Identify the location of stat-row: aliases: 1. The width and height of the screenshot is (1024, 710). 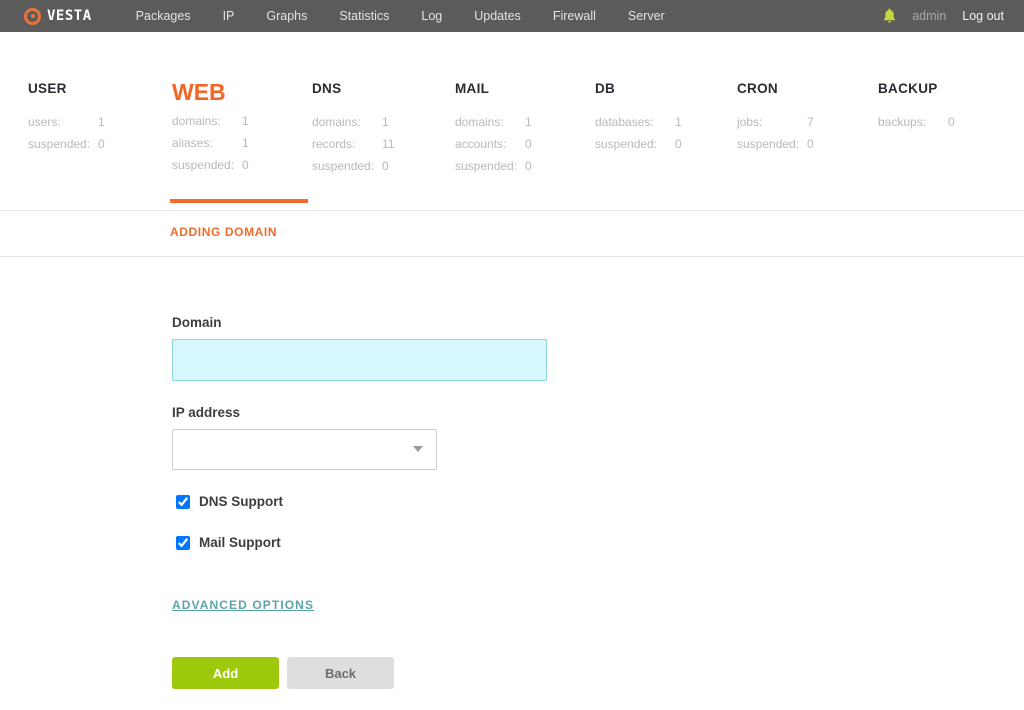
(210, 143).